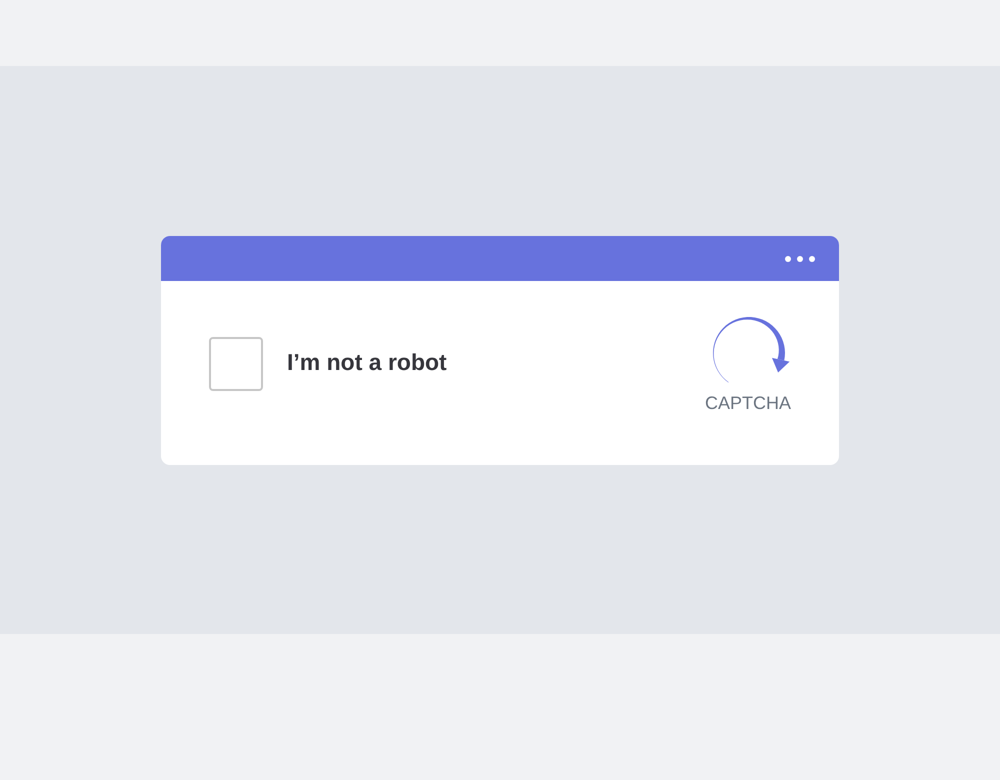 Image resolution: width=1000 pixels, height=780 pixels. What do you see at coordinates (367, 362) in the screenshot?
I see `checkbox-label: I’m not a robot` at bounding box center [367, 362].